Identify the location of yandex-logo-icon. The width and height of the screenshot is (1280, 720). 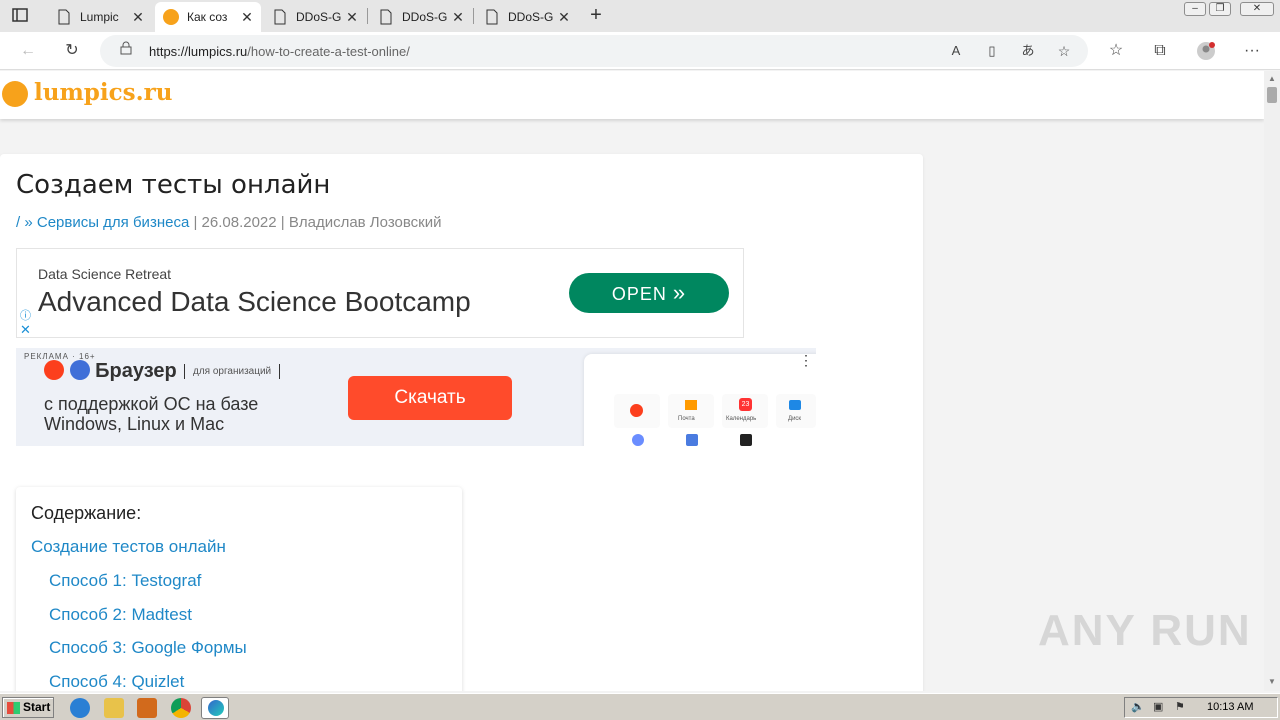
(54, 370).